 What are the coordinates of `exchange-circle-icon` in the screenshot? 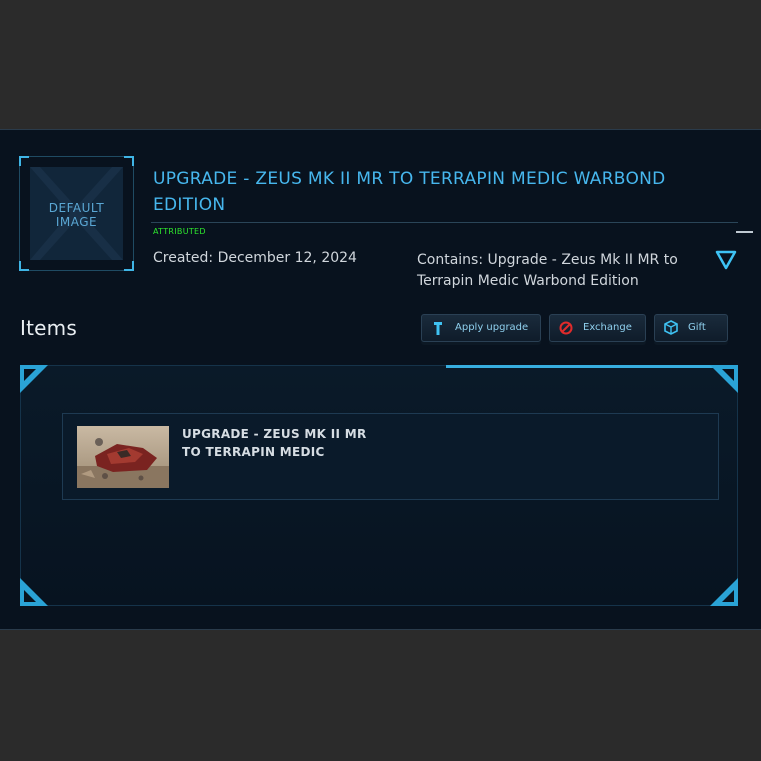 It's located at (566, 328).